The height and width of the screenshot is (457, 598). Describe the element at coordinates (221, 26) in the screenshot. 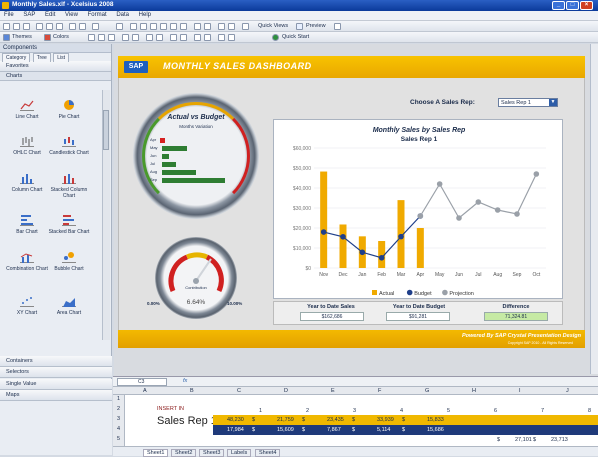

I see `bring-front-icon` at that location.